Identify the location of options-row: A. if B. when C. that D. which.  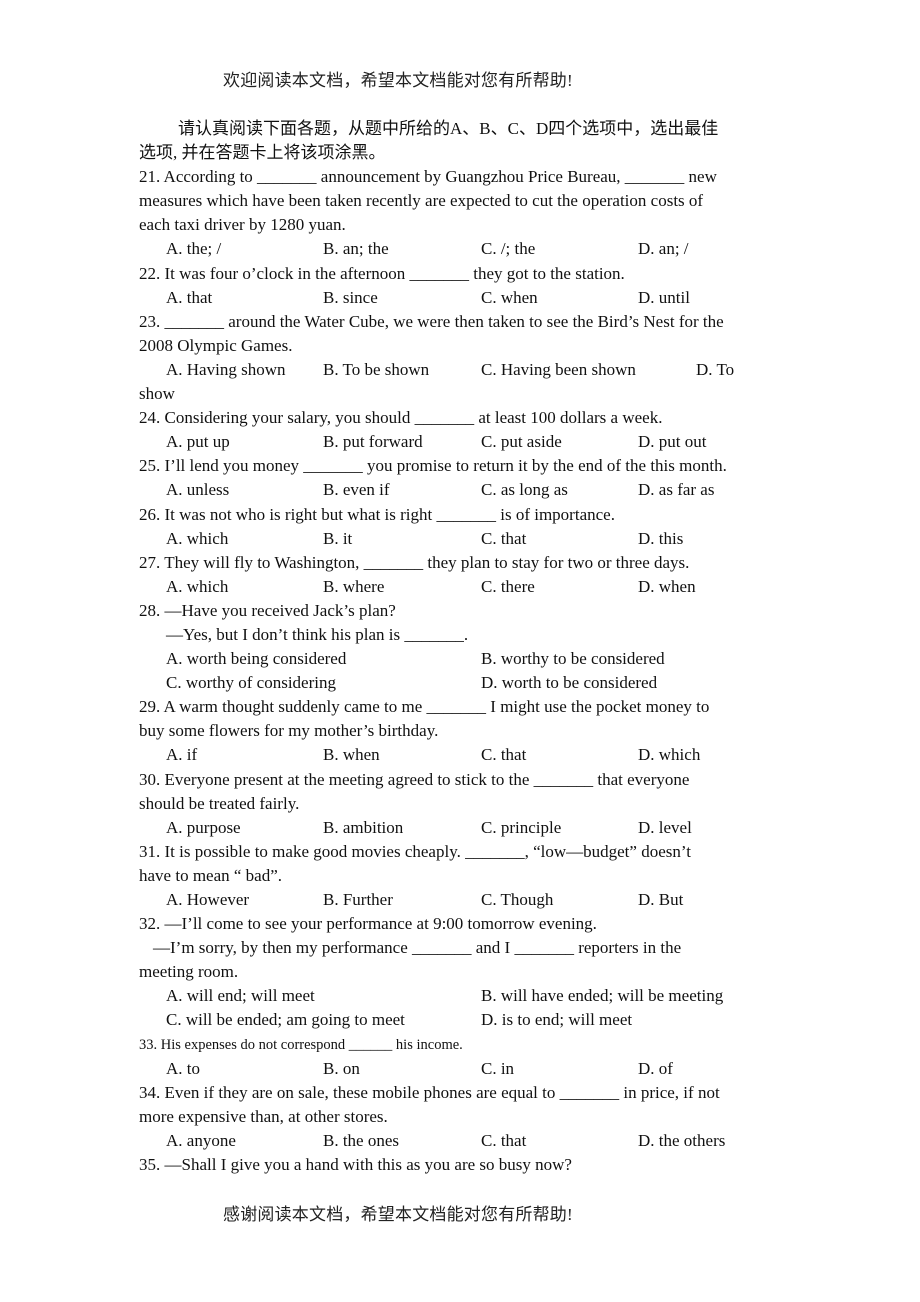
(464, 755).